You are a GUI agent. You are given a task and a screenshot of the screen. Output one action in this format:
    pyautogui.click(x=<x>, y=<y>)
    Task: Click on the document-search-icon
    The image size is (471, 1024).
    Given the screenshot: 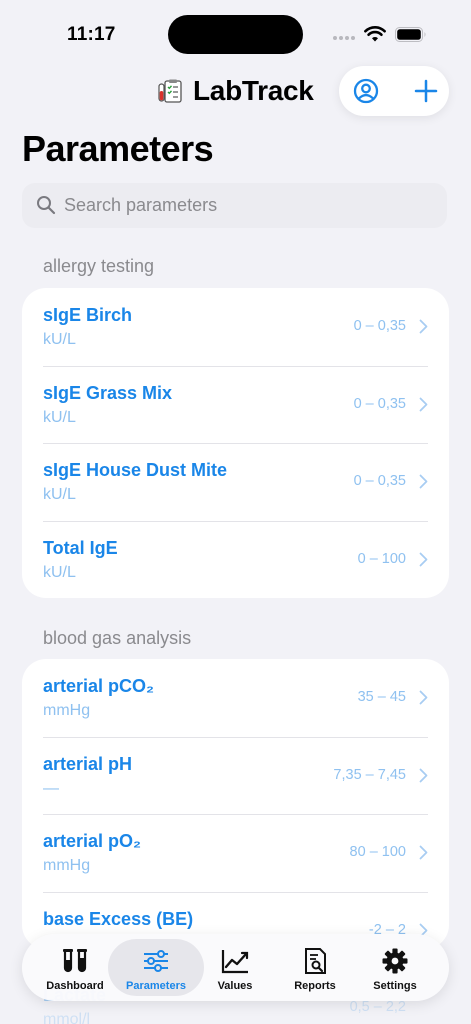 What is the action you would take?
    pyautogui.click(x=315, y=961)
    